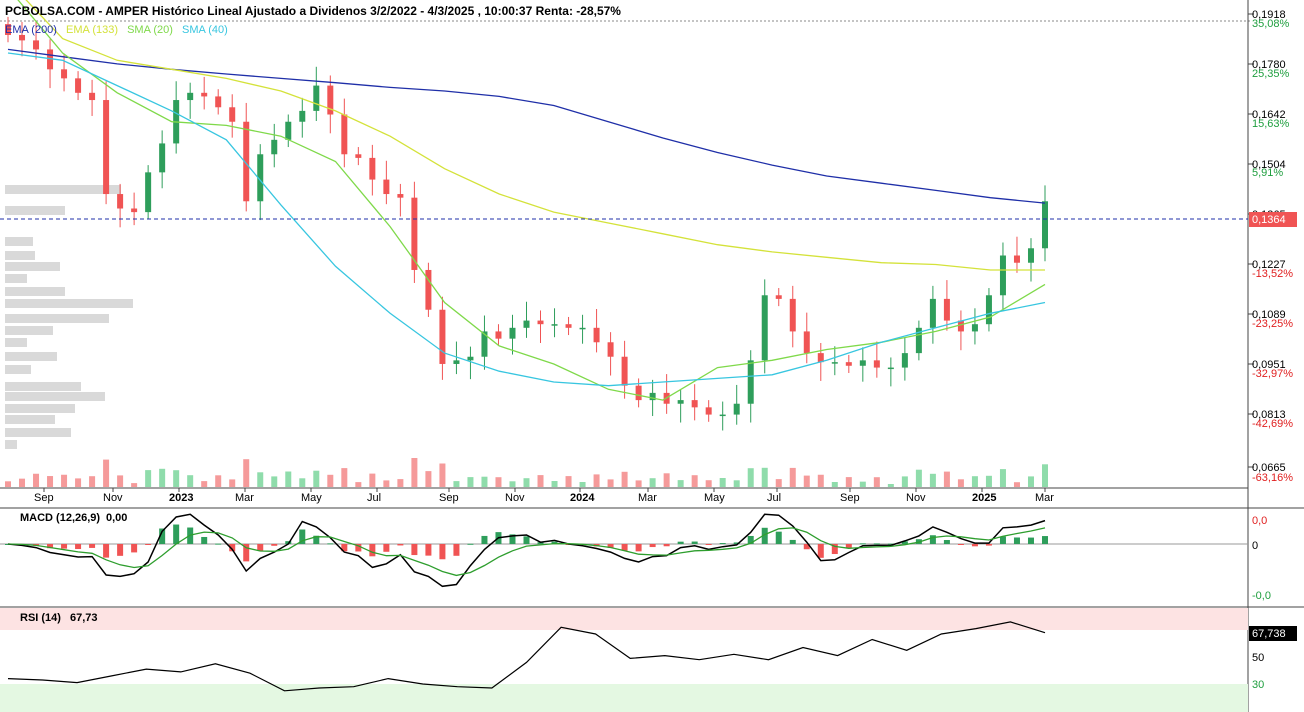 The width and height of the screenshot is (1304, 712). I want to click on x-label: 2025, so click(984, 498).